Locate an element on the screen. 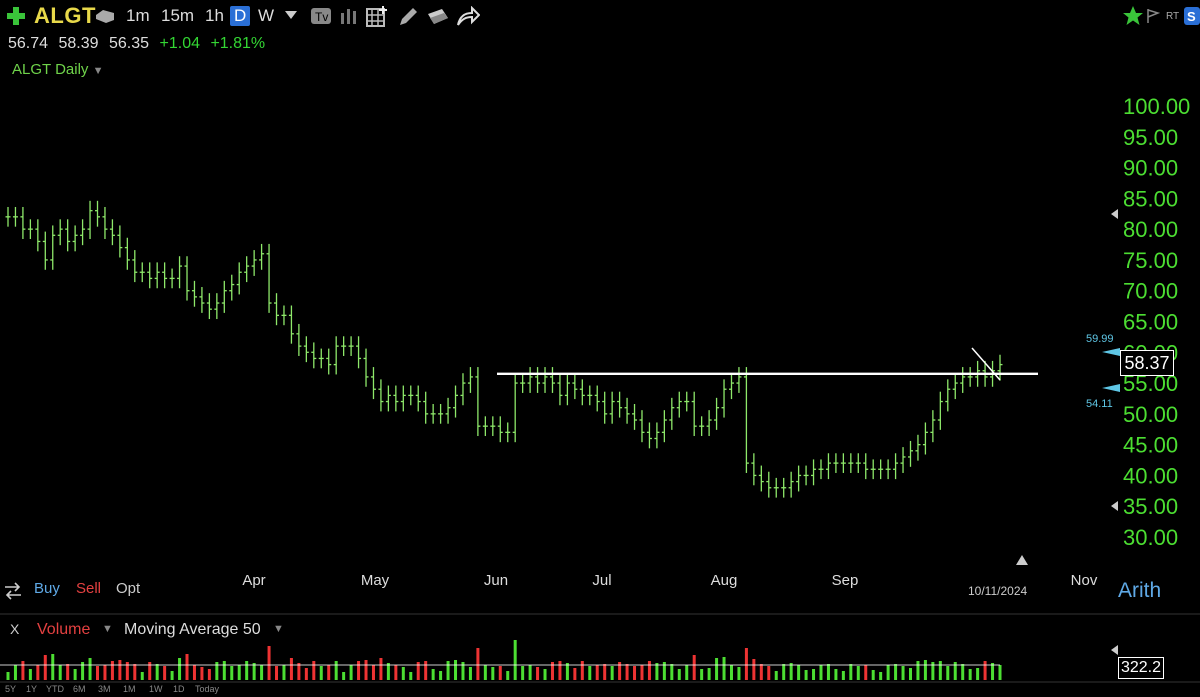  date-marker: 10/11/2024 is located at coordinates (998, 591).